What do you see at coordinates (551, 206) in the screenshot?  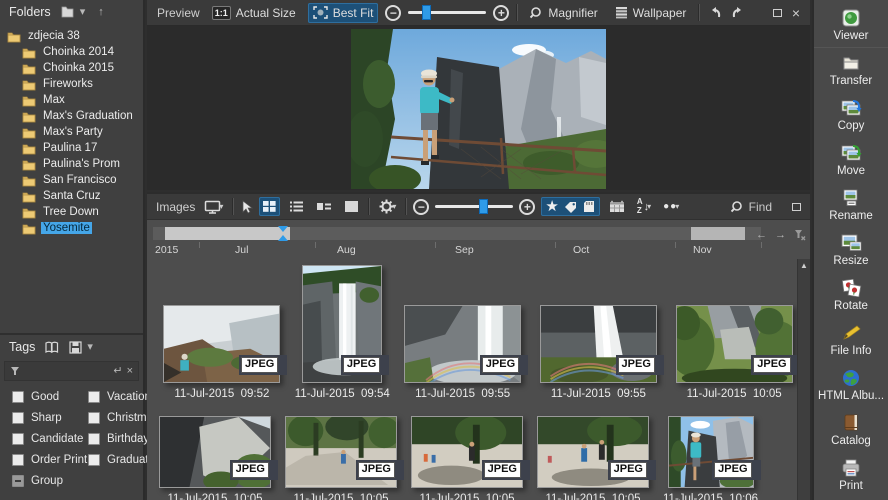 I see `rating-toggle-icon: ★` at bounding box center [551, 206].